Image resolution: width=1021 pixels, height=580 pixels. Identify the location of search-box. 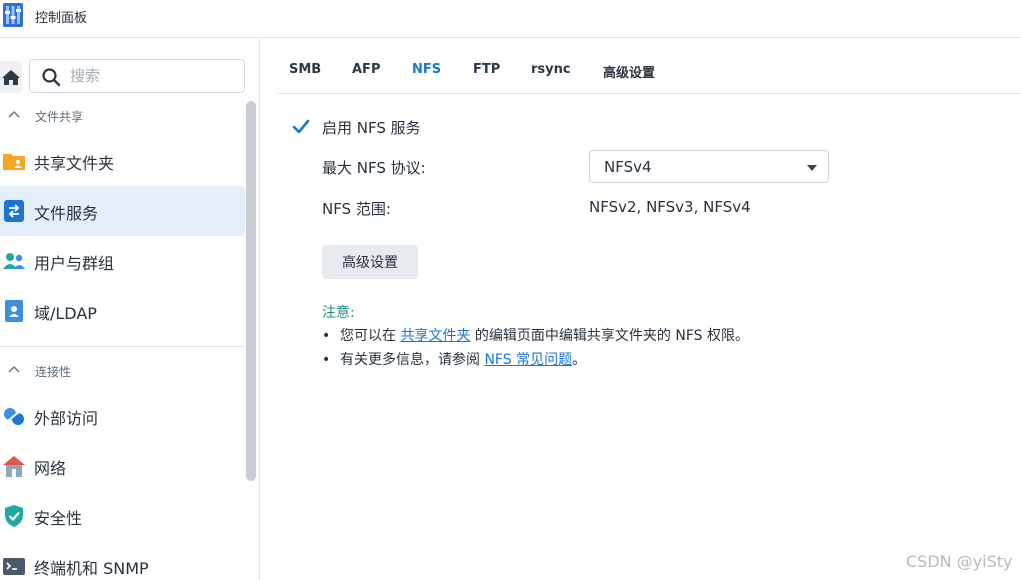
(137, 76).